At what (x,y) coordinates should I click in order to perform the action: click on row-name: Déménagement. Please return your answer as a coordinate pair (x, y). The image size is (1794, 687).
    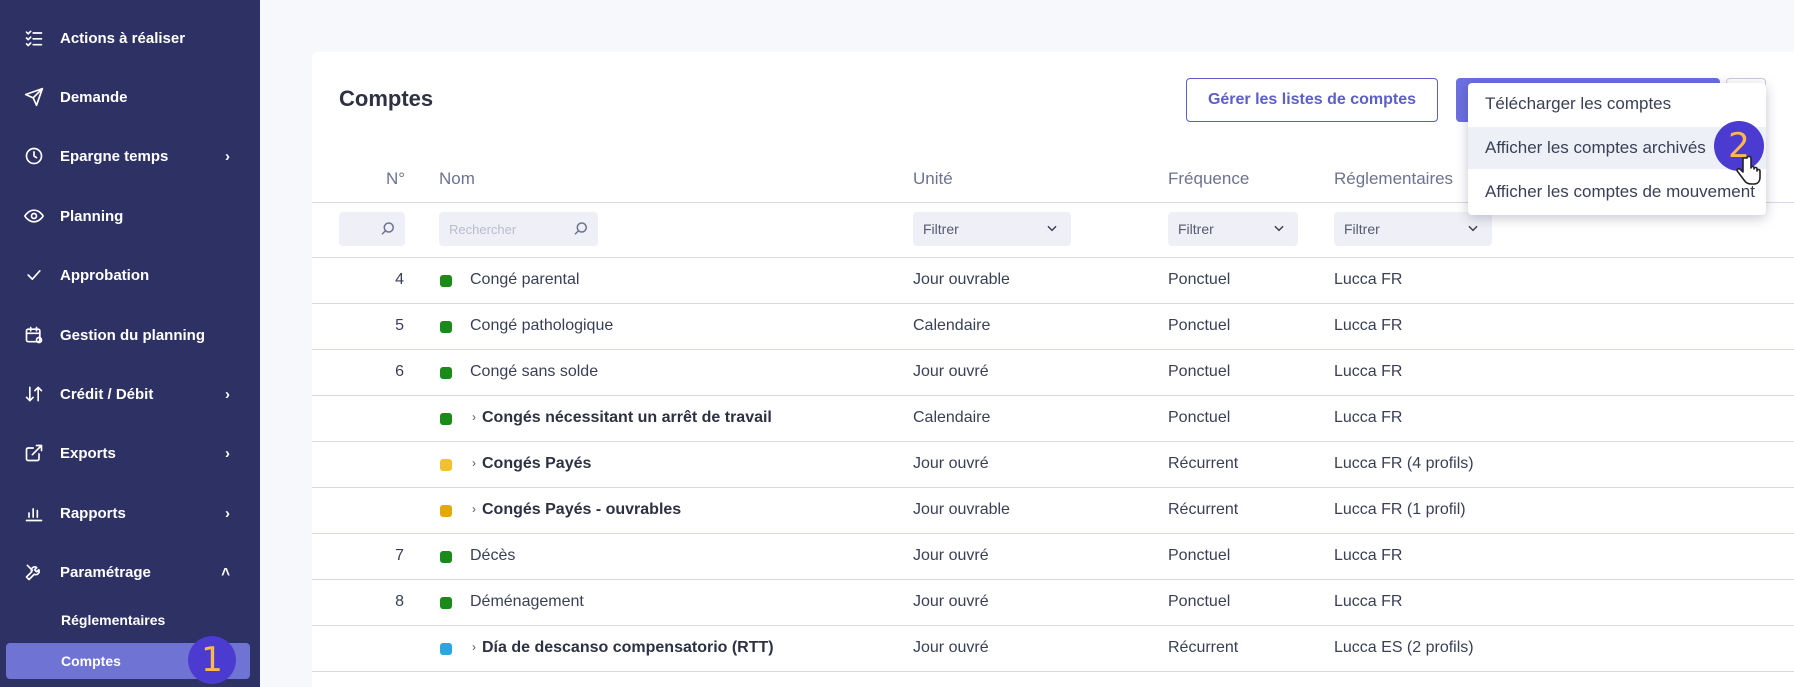
    Looking at the image, I should click on (527, 602).